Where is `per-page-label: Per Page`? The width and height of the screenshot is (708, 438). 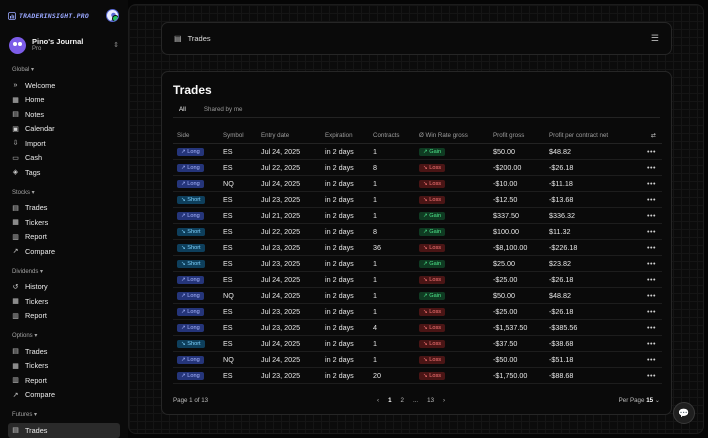
per-page-label: Per Page is located at coordinates (631, 400).